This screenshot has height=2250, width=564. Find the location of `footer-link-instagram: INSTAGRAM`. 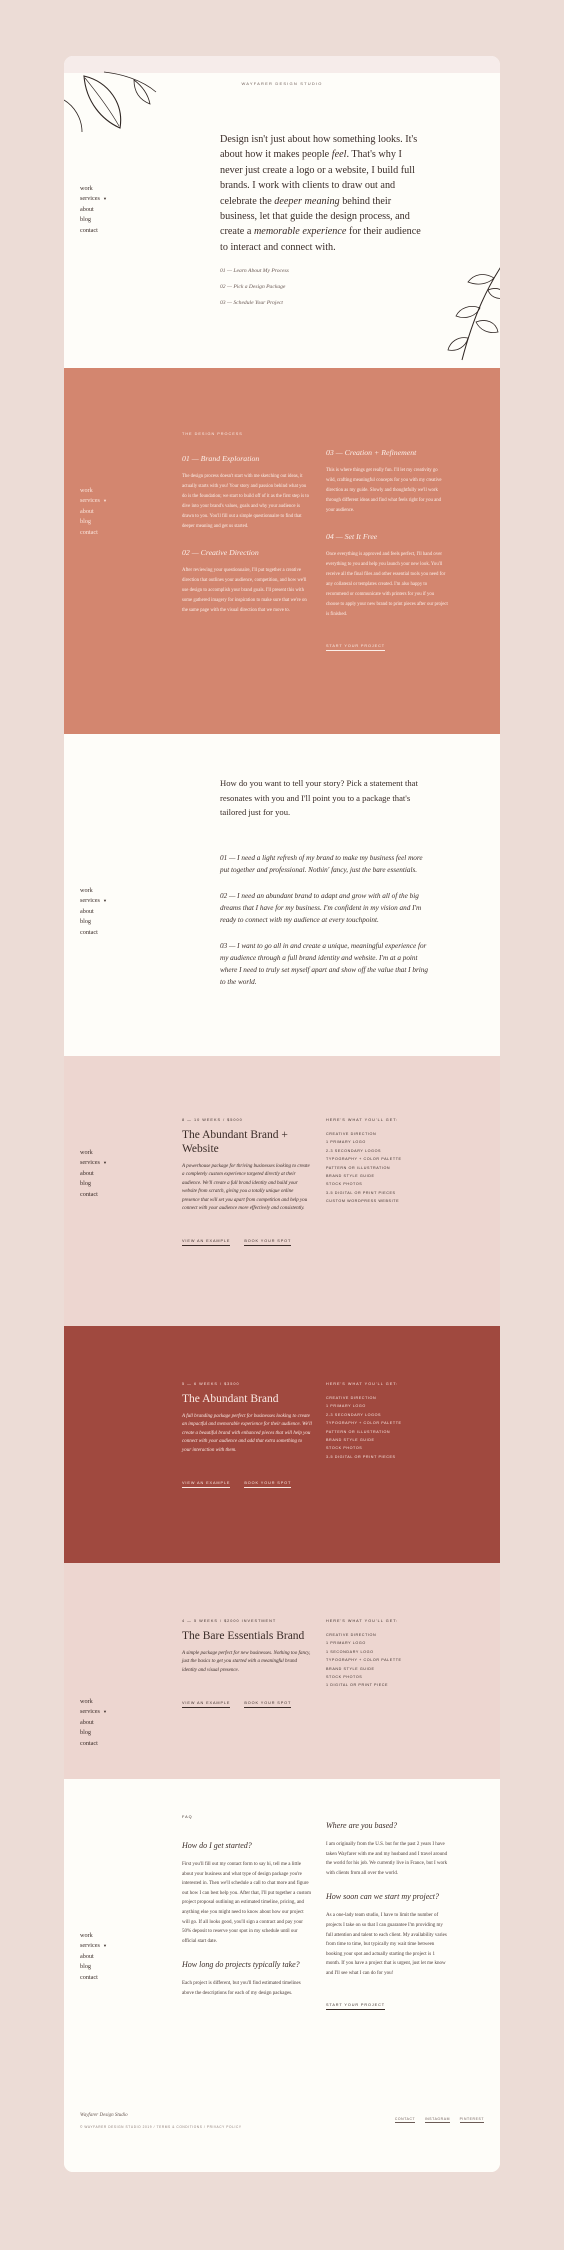

footer-link-instagram: INSTAGRAM is located at coordinates (437, 2120).